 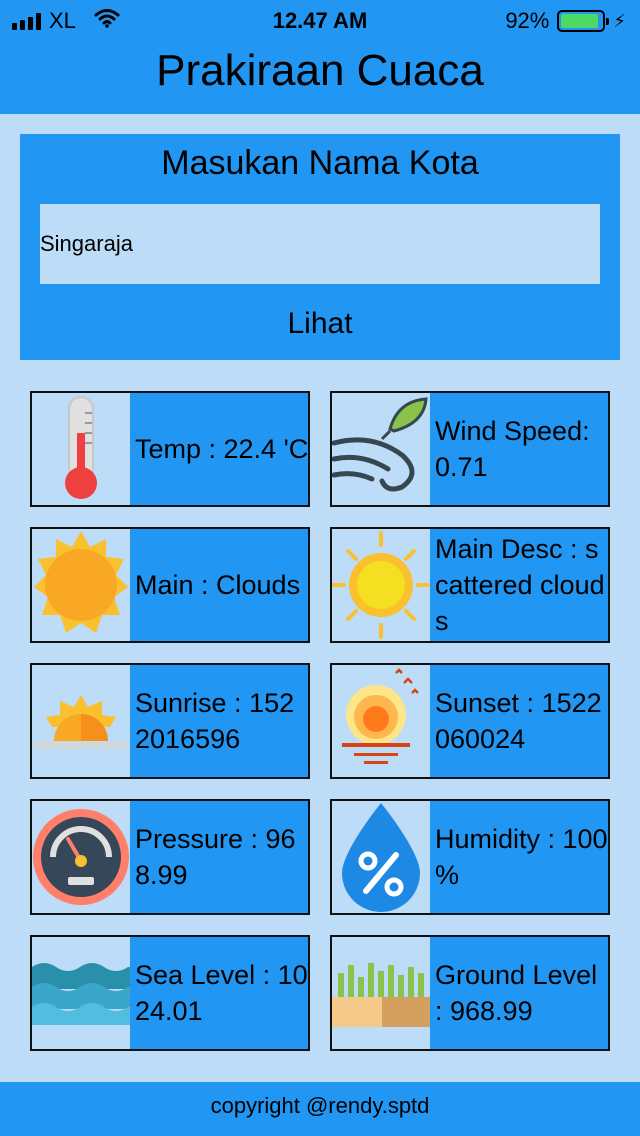 What do you see at coordinates (320, 244) in the screenshot?
I see `city-input` at bounding box center [320, 244].